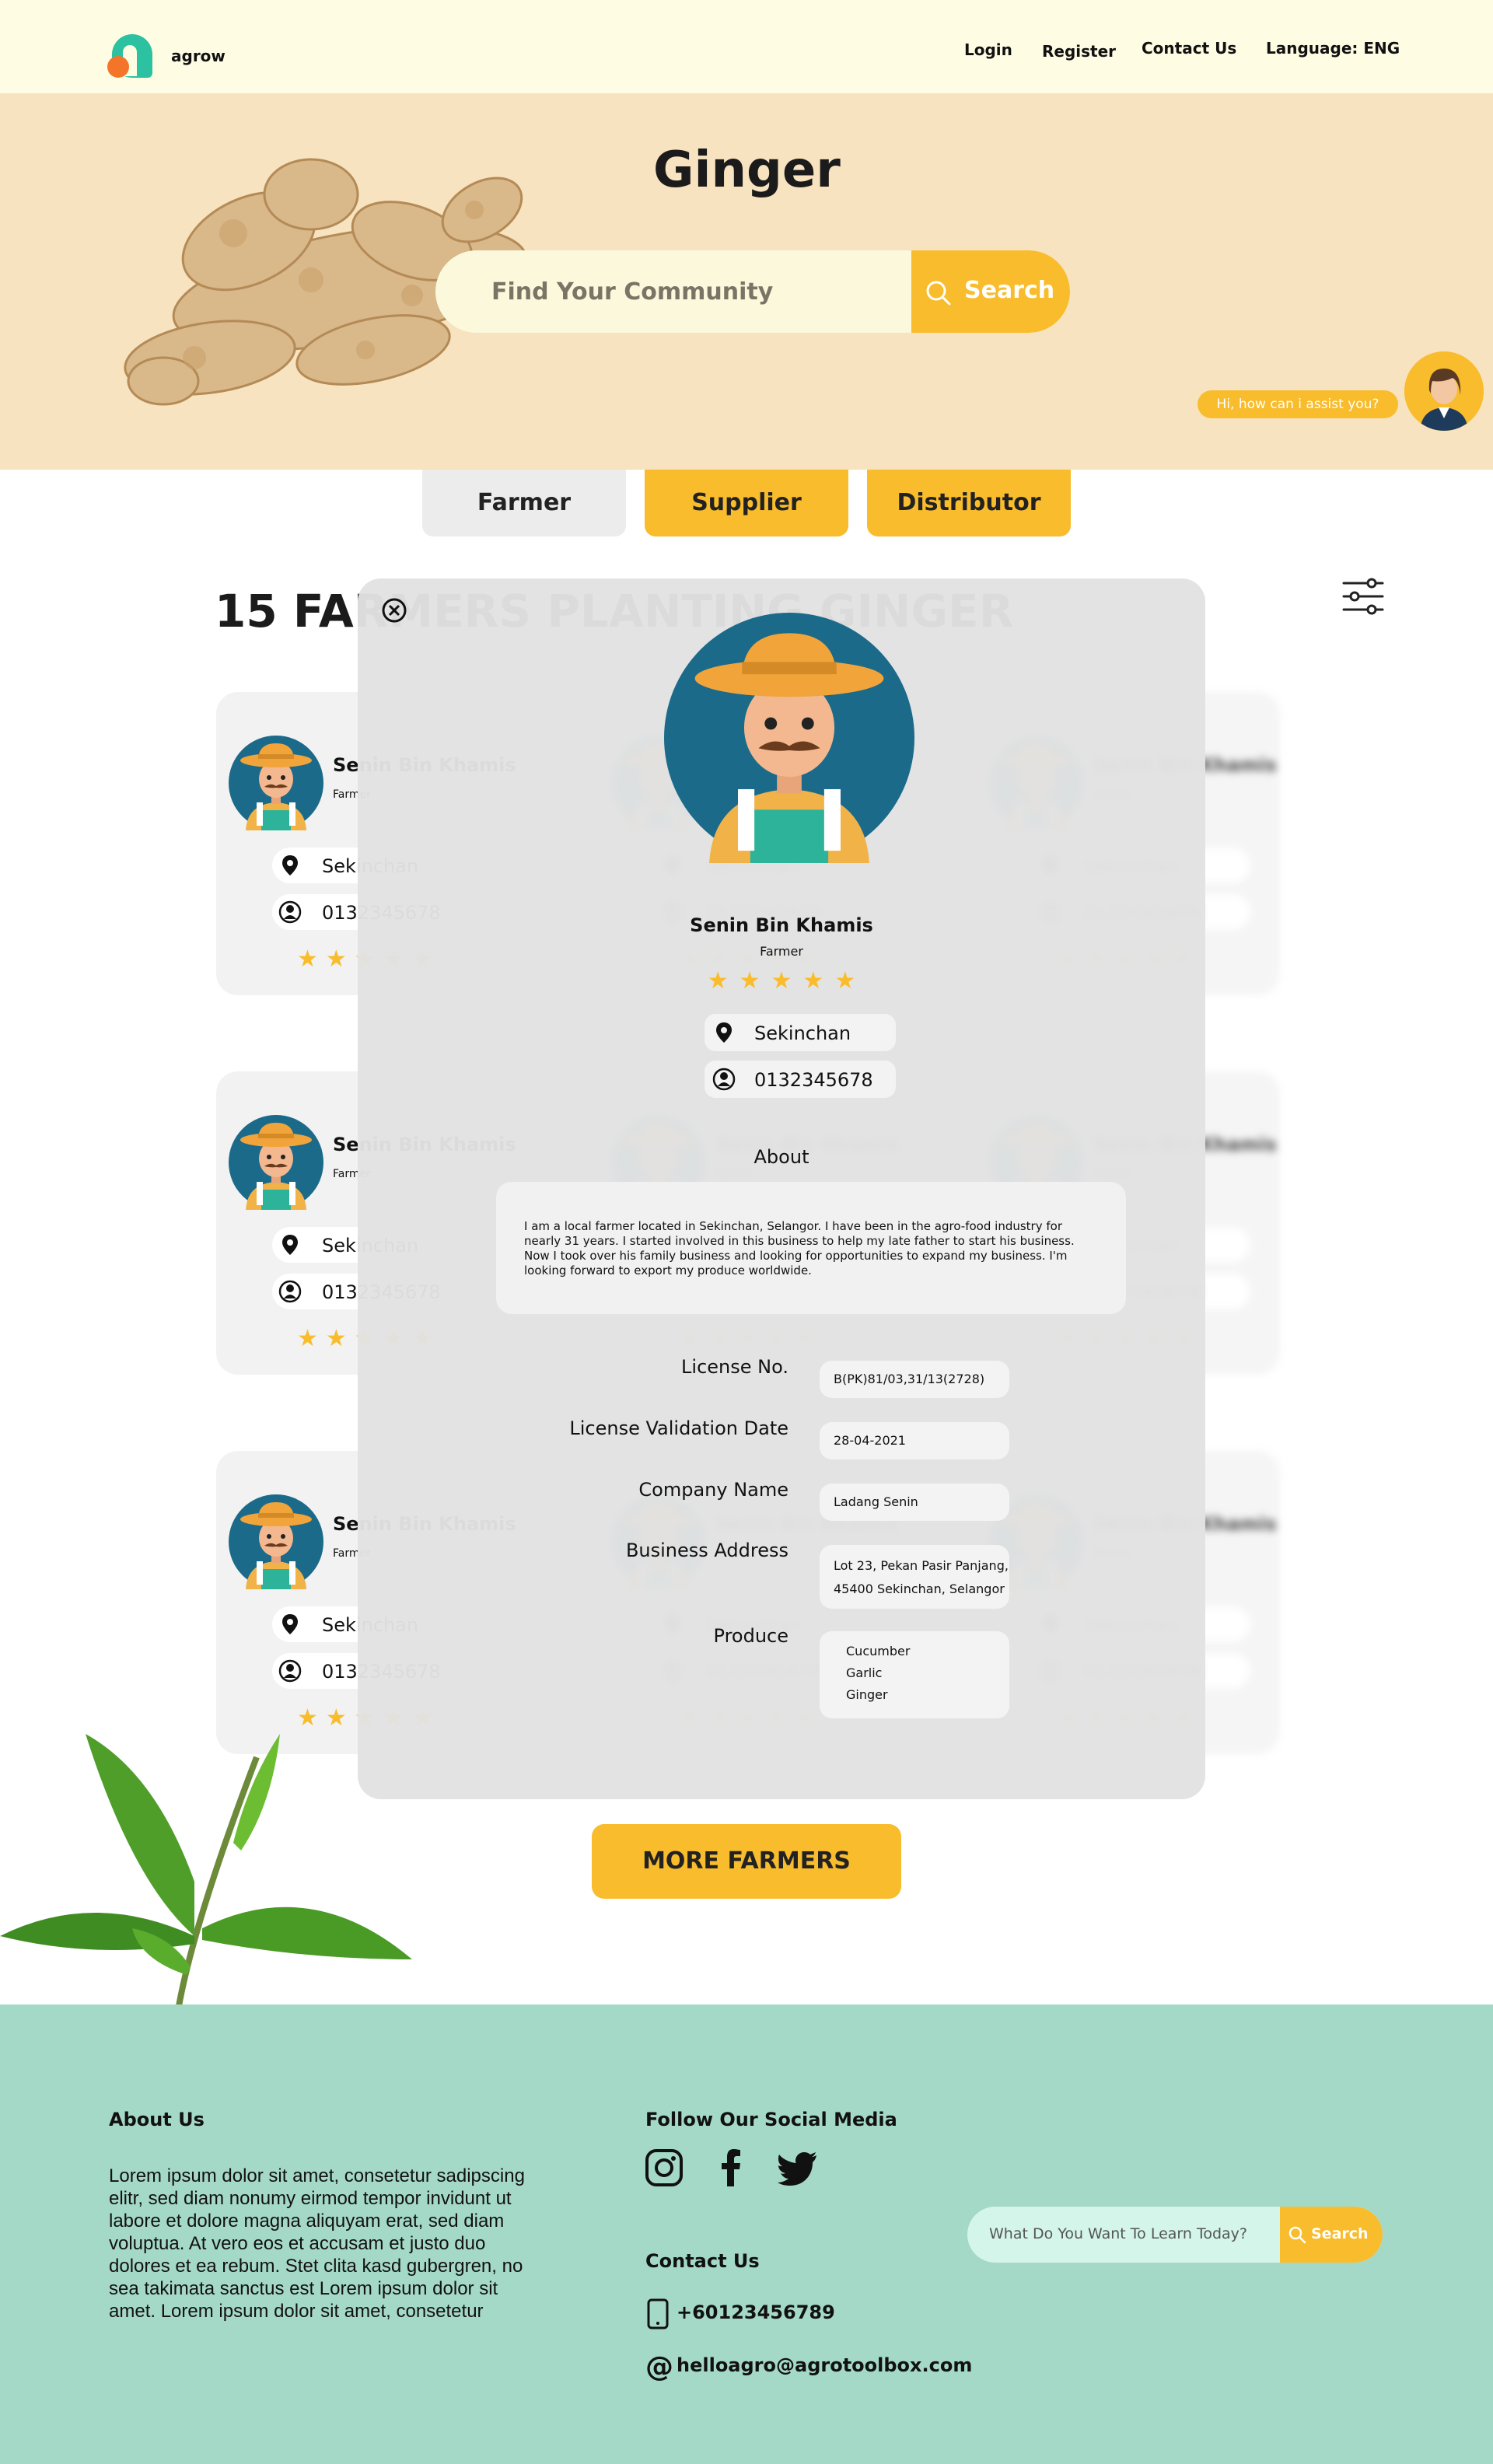 The image size is (1493, 2464). Describe the element at coordinates (813, 1080) in the screenshot. I see `modal-phone: 0132345678` at that location.